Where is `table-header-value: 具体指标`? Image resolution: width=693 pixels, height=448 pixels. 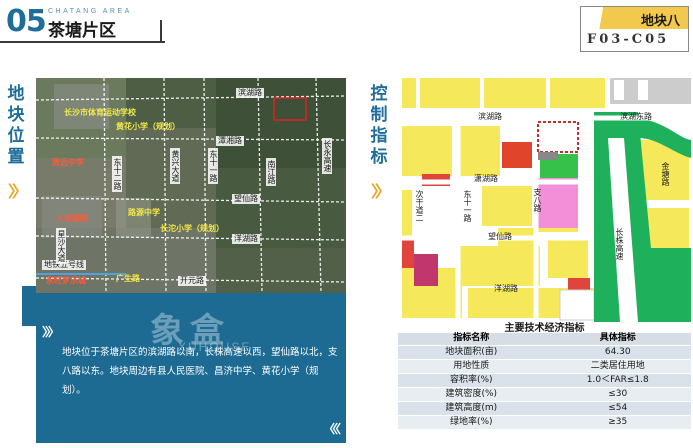
table-header-value: 具体指标 is located at coordinates (617, 339).